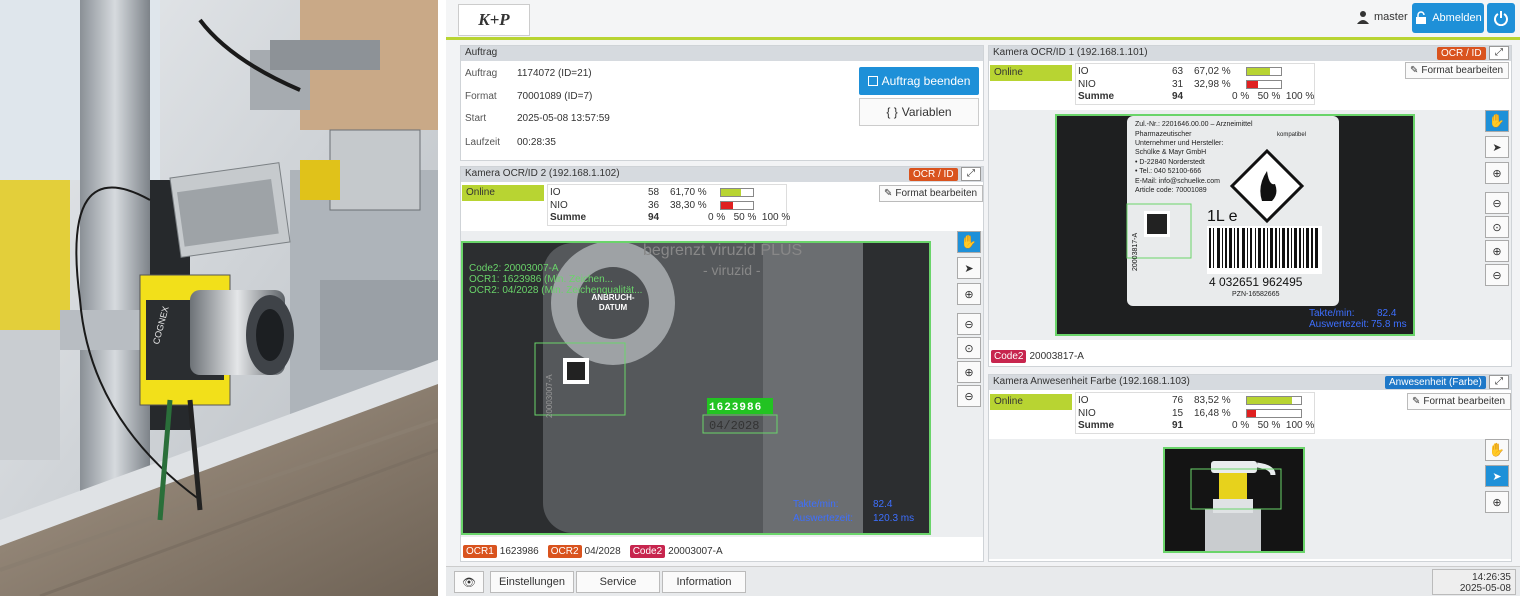 Image resolution: width=1520 pixels, height=596 pixels. I want to click on camera-3-viewer: ✋ ➤ ⊕, so click(1250, 499).